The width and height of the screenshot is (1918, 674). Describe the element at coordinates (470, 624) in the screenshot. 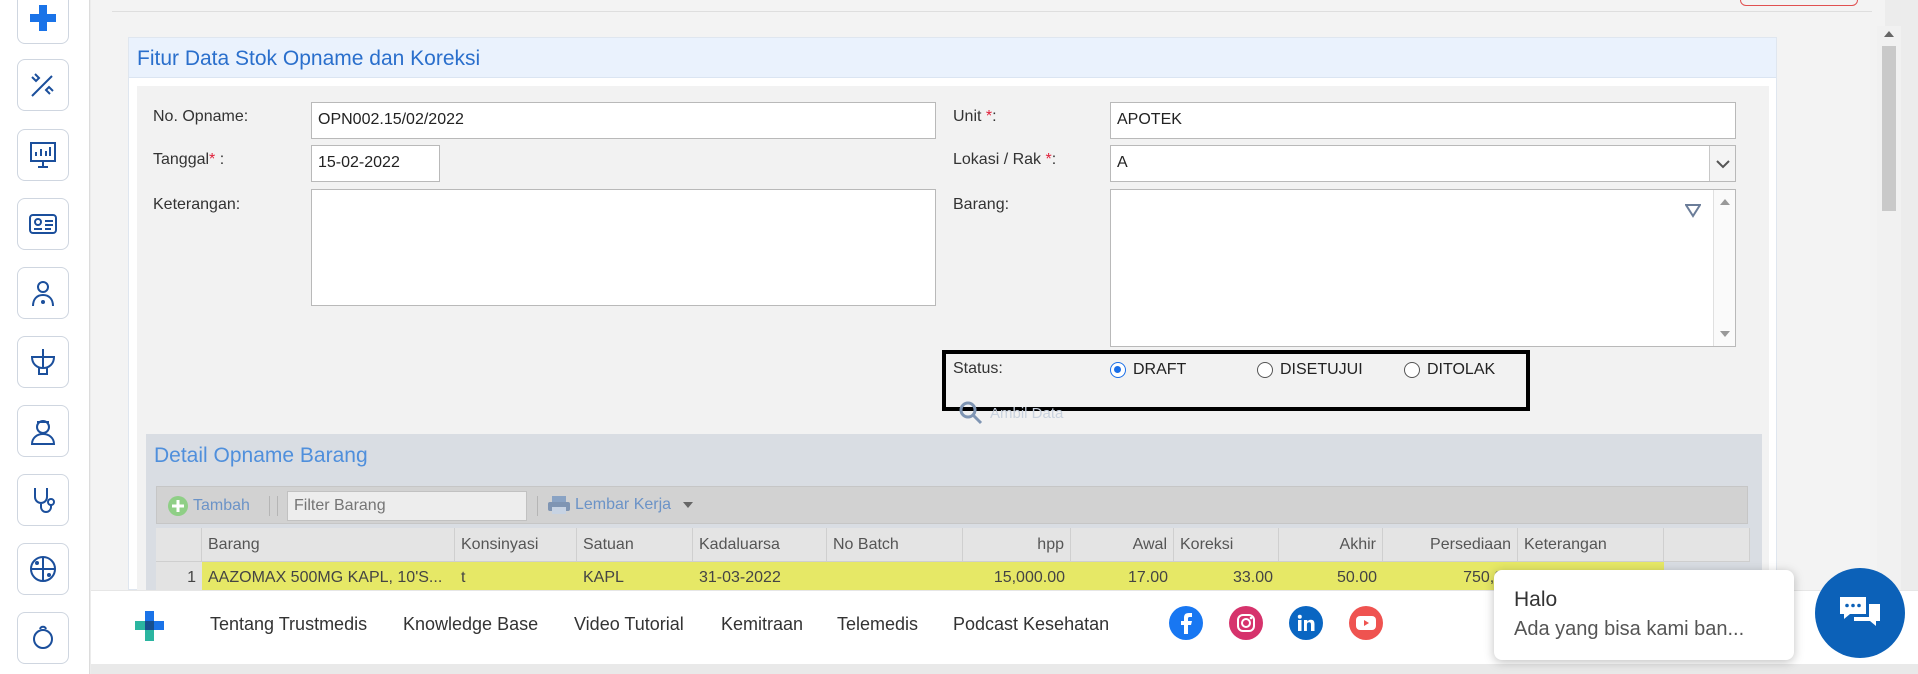

I see `footer-link-knowledge-base: Knowledge Base` at that location.